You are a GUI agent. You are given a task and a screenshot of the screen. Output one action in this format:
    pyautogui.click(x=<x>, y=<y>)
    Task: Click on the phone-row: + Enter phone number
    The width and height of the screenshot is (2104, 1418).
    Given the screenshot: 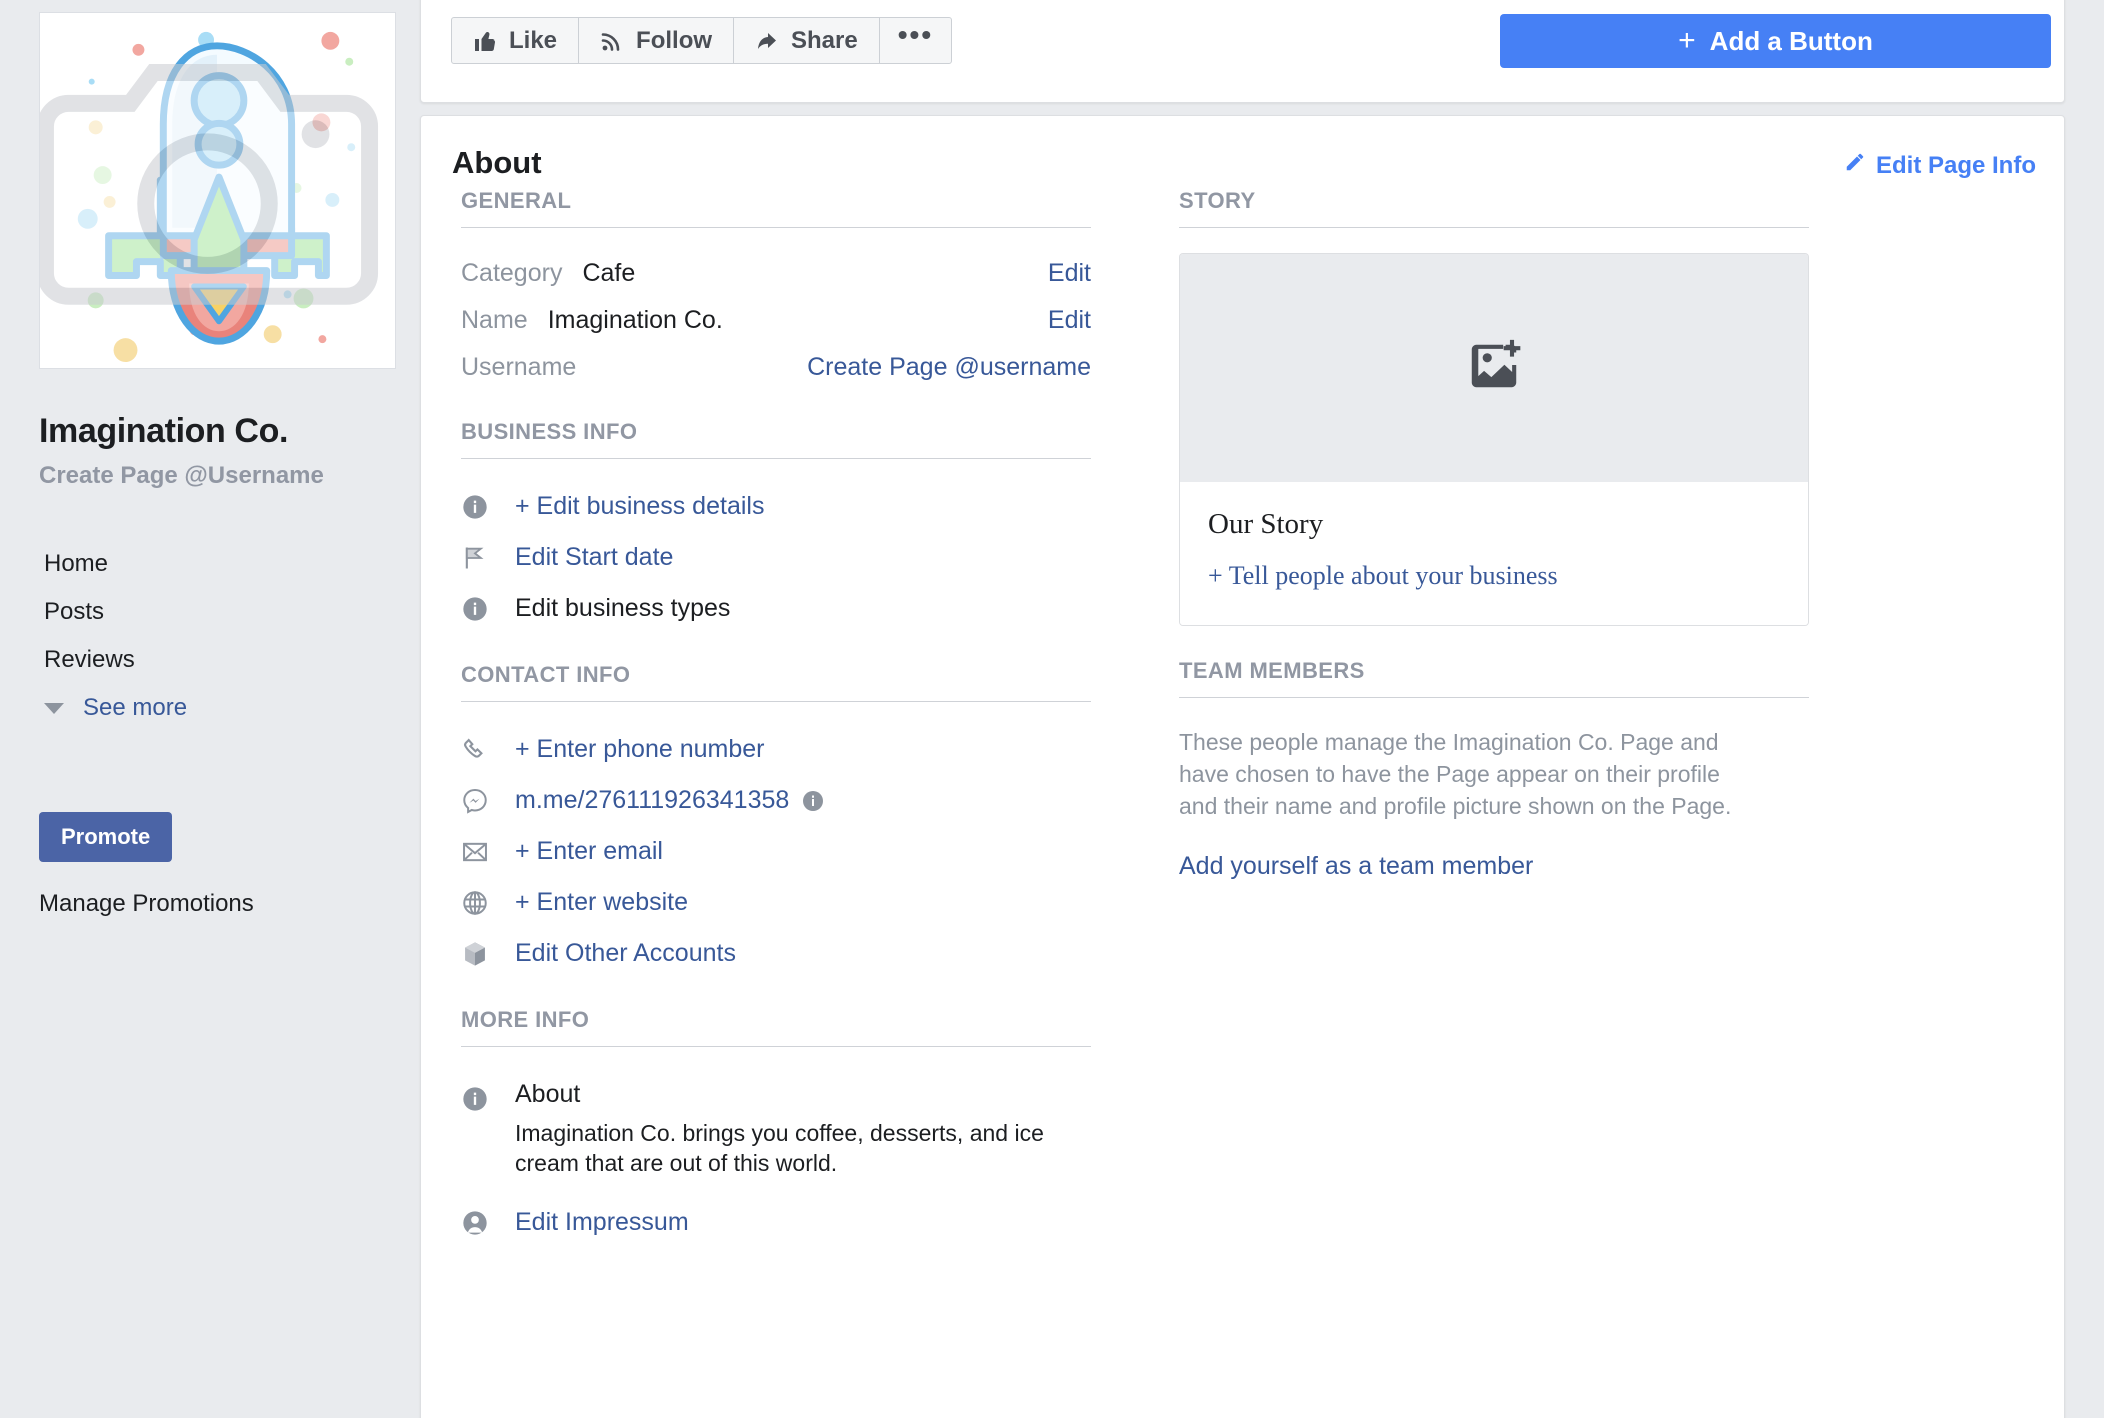 What is the action you would take?
    pyautogui.click(x=776, y=749)
    